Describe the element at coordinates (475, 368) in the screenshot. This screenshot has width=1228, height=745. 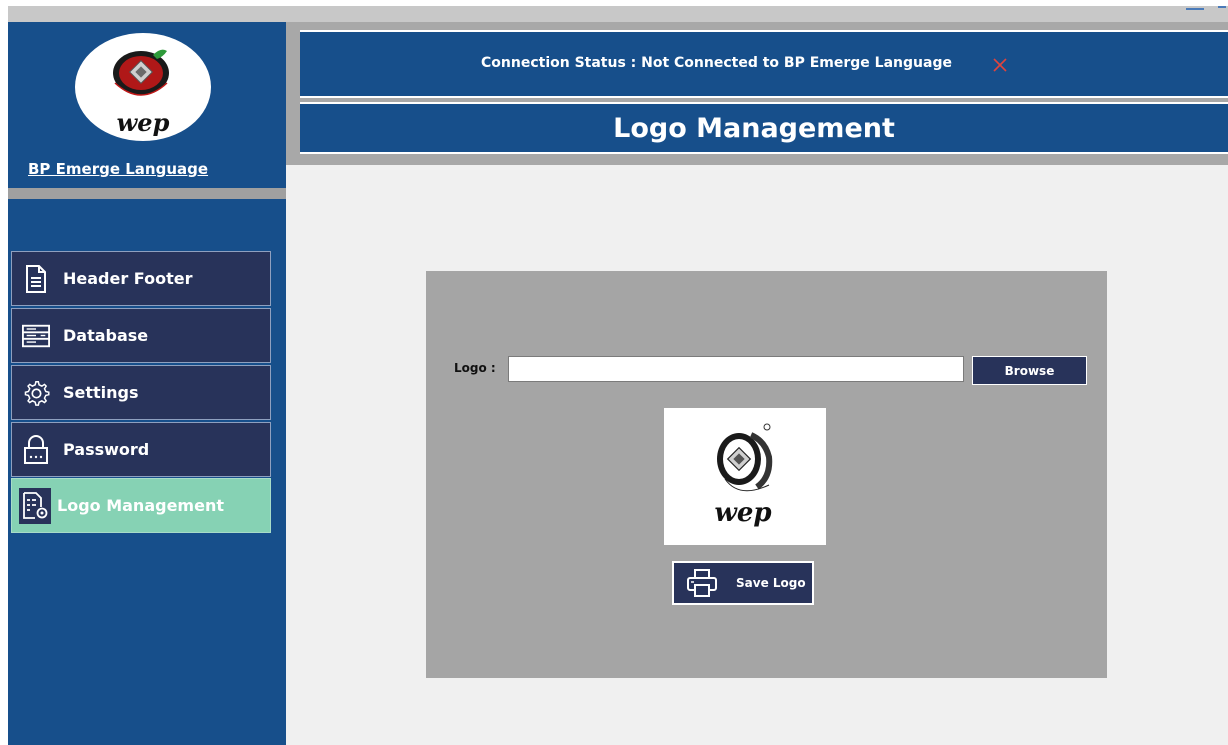
I see `logo-label: Logo :` at that location.